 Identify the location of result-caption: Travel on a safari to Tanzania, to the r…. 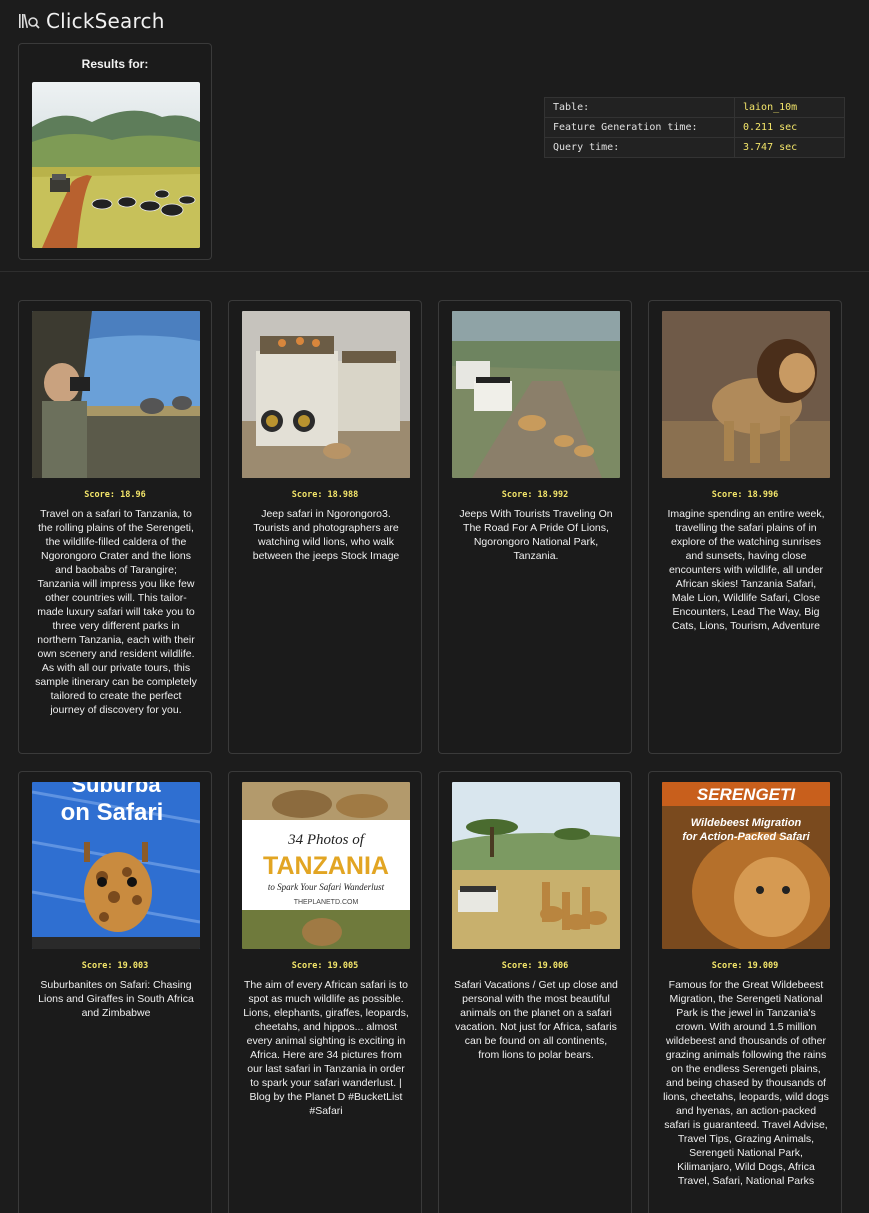
(116, 612).